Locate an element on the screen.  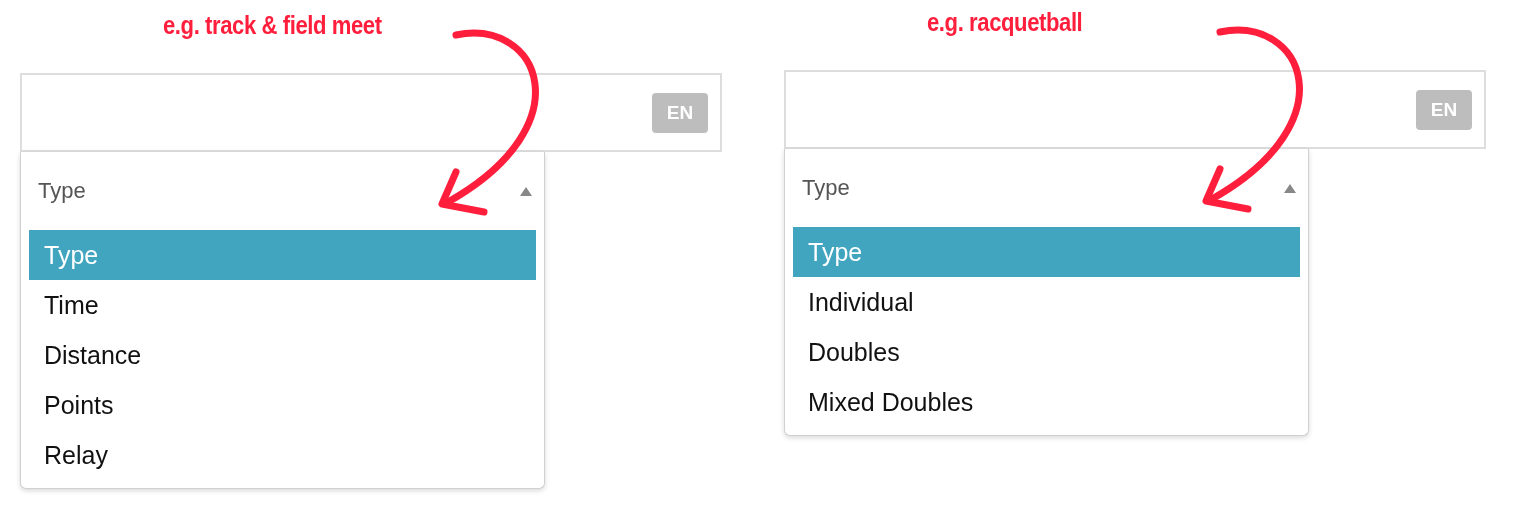
annotation-text: e.g. track & field meet is located at coordinates (272, 25).